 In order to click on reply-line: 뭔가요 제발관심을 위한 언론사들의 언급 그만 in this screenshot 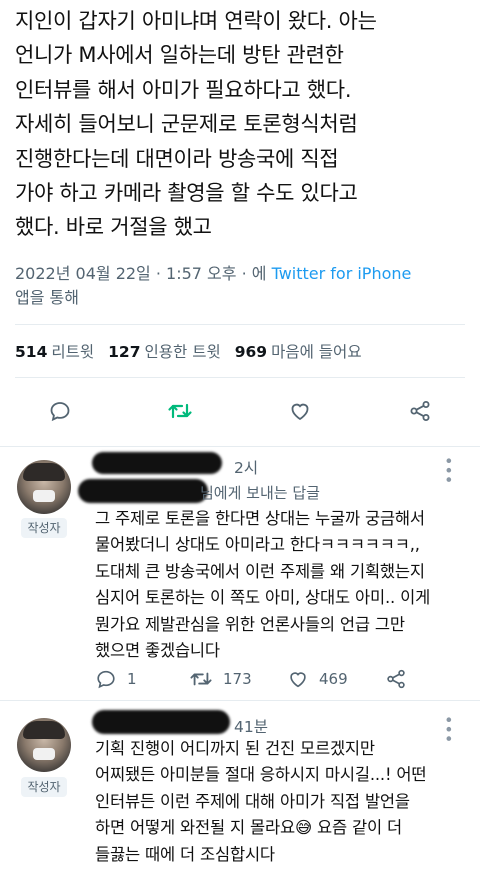, I will do `click(250, 624)`.